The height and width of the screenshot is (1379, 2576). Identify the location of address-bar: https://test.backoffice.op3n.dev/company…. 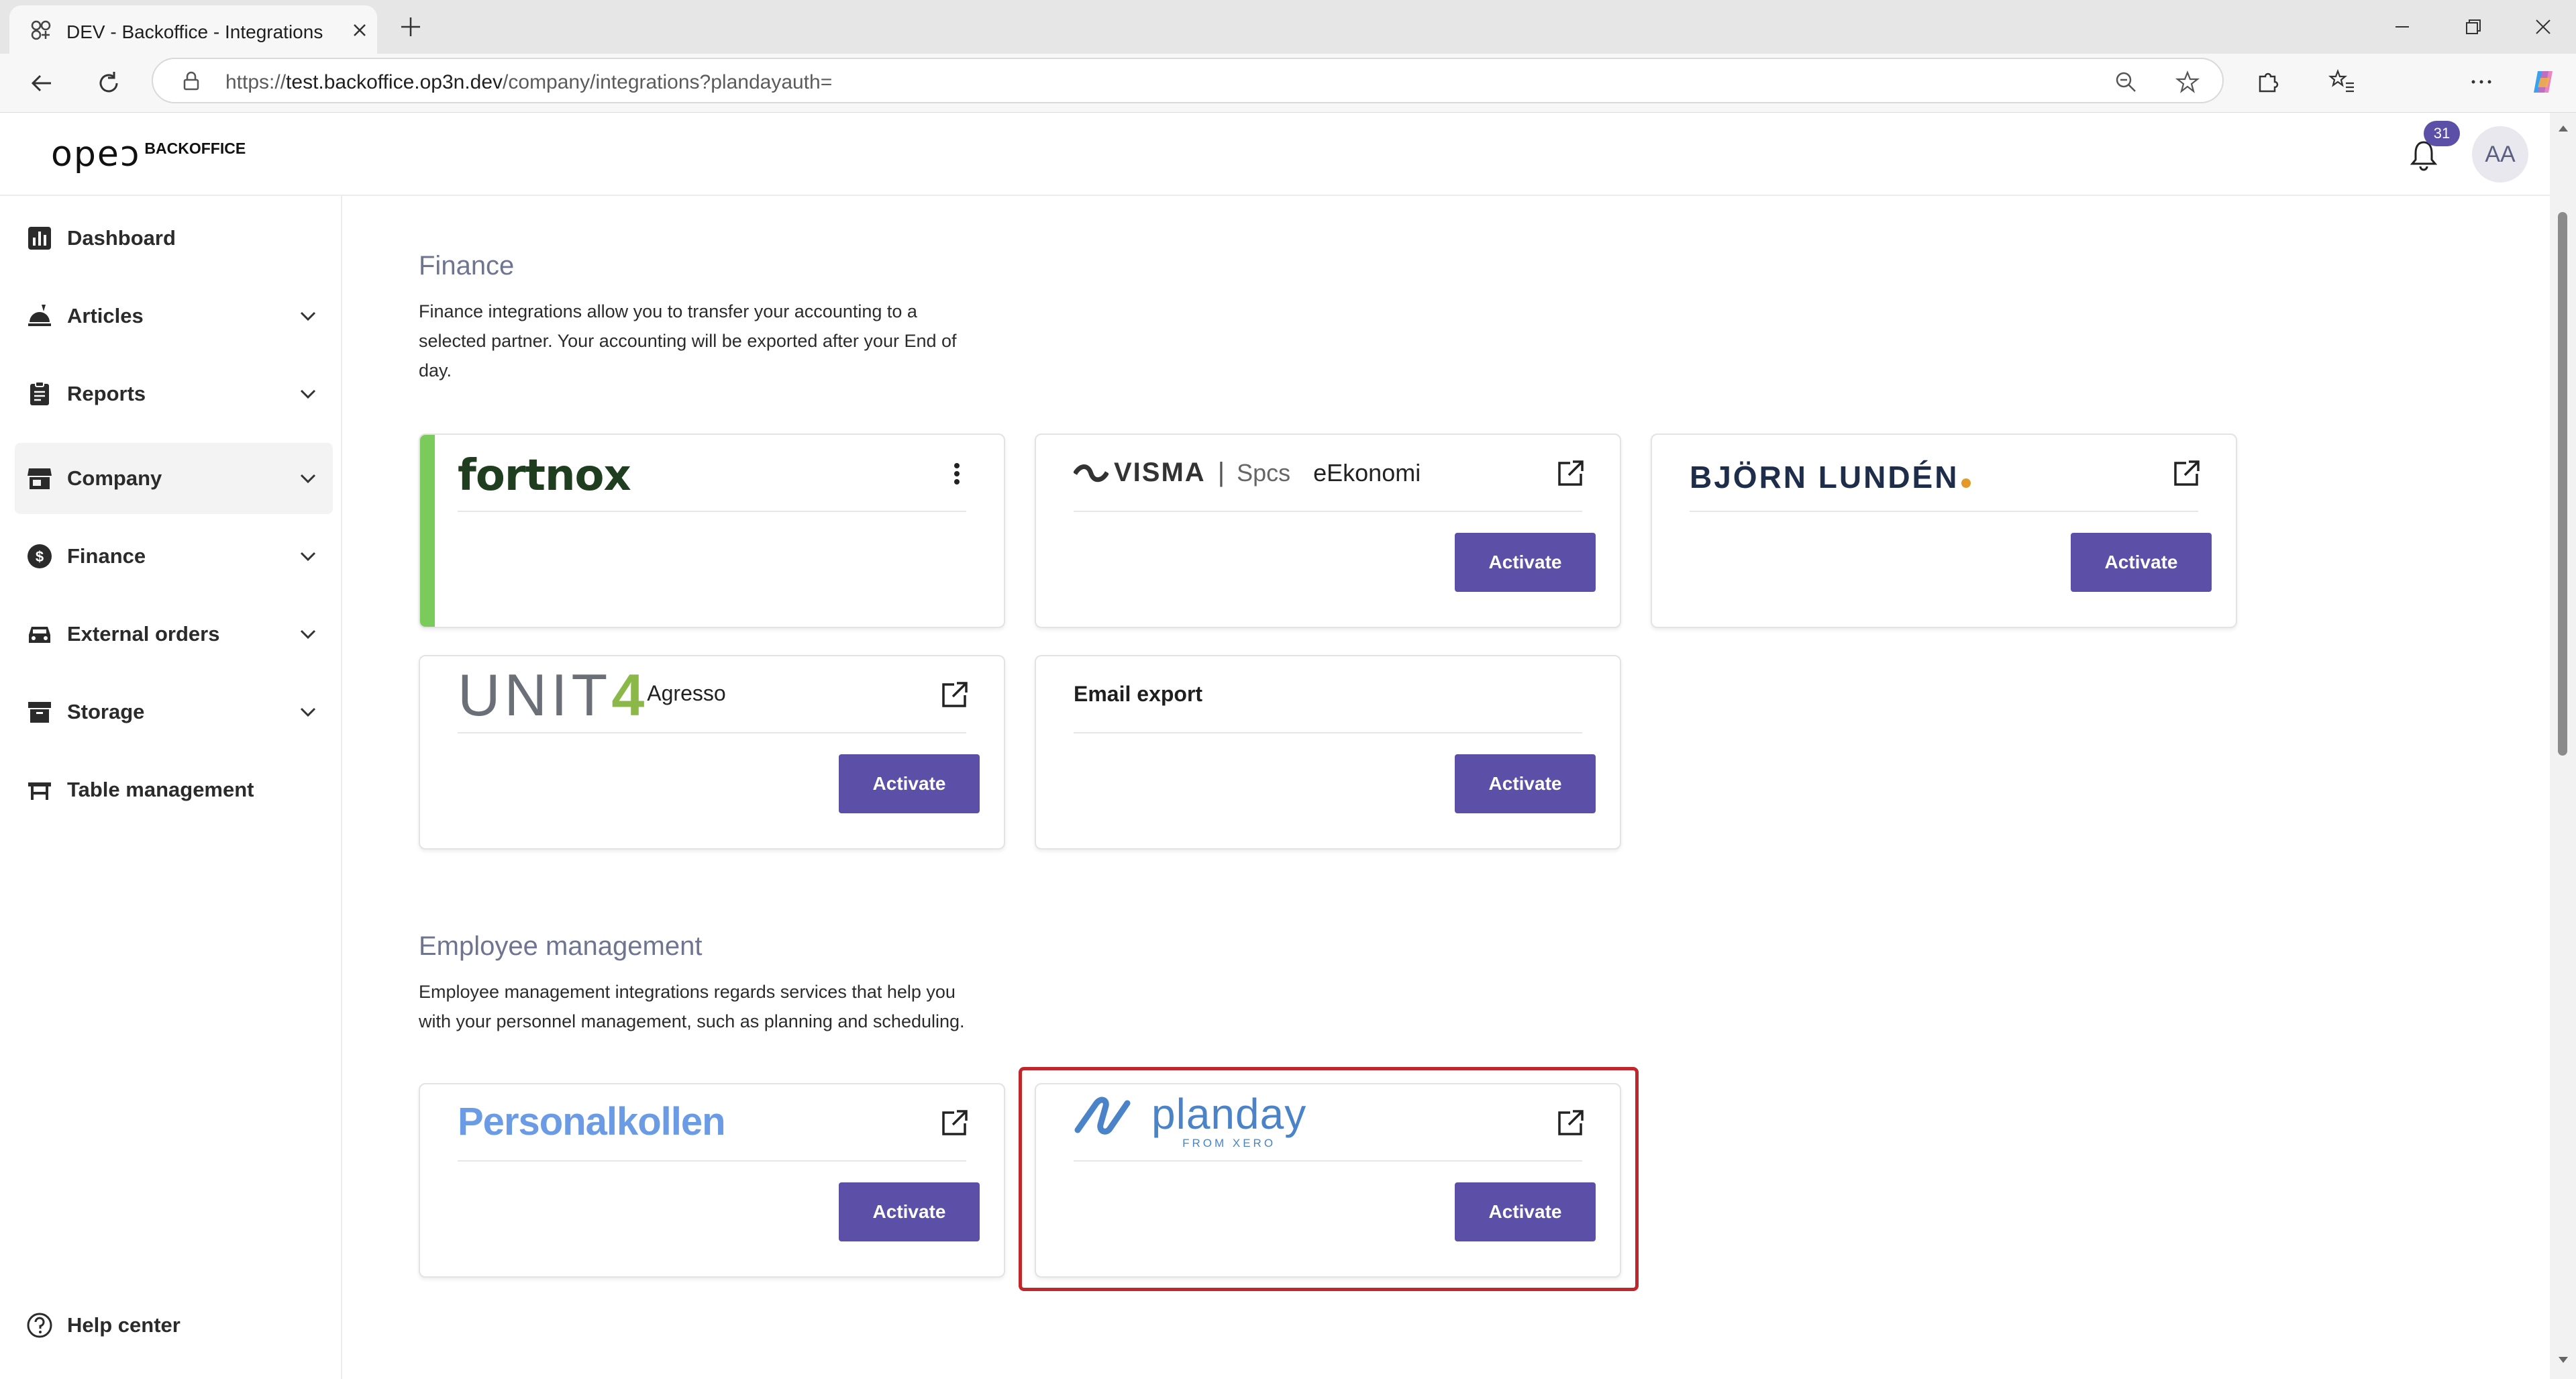
(1188, 80).